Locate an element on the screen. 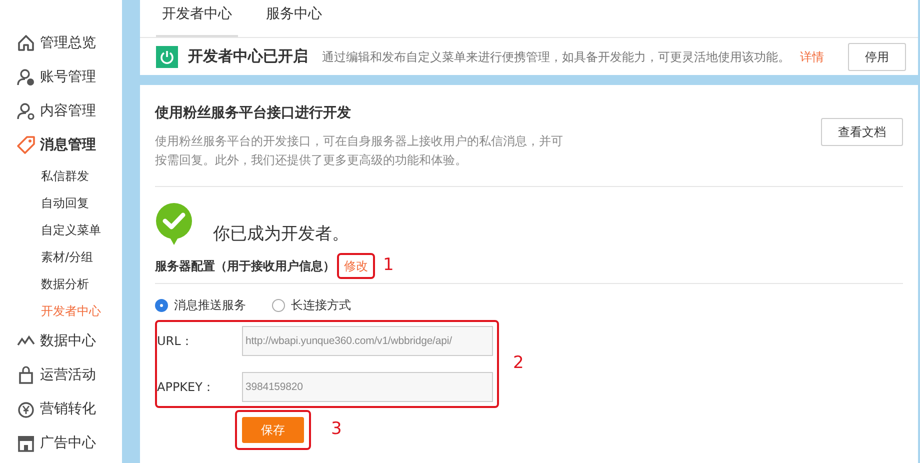 This screenshot has width=920, height=463. check-icon is located at coordinates (174, 224).